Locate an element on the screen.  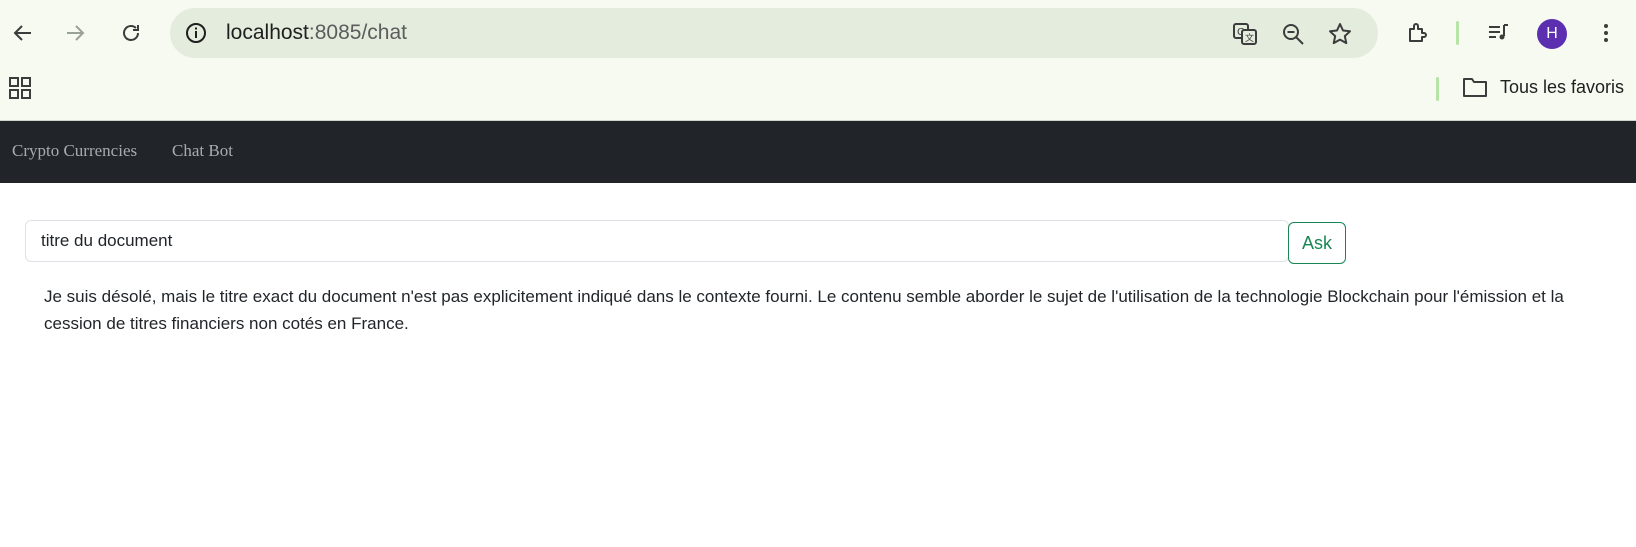
arrow-right-icon is located at coordinates (76, 33).